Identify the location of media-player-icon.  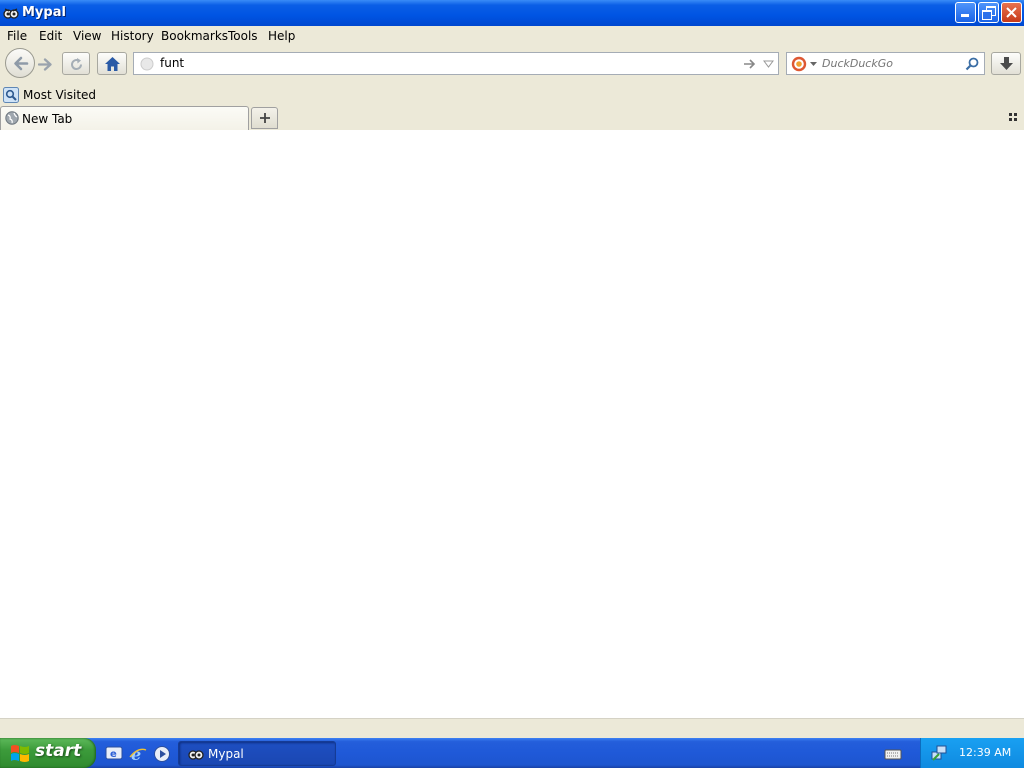
(162, 754).